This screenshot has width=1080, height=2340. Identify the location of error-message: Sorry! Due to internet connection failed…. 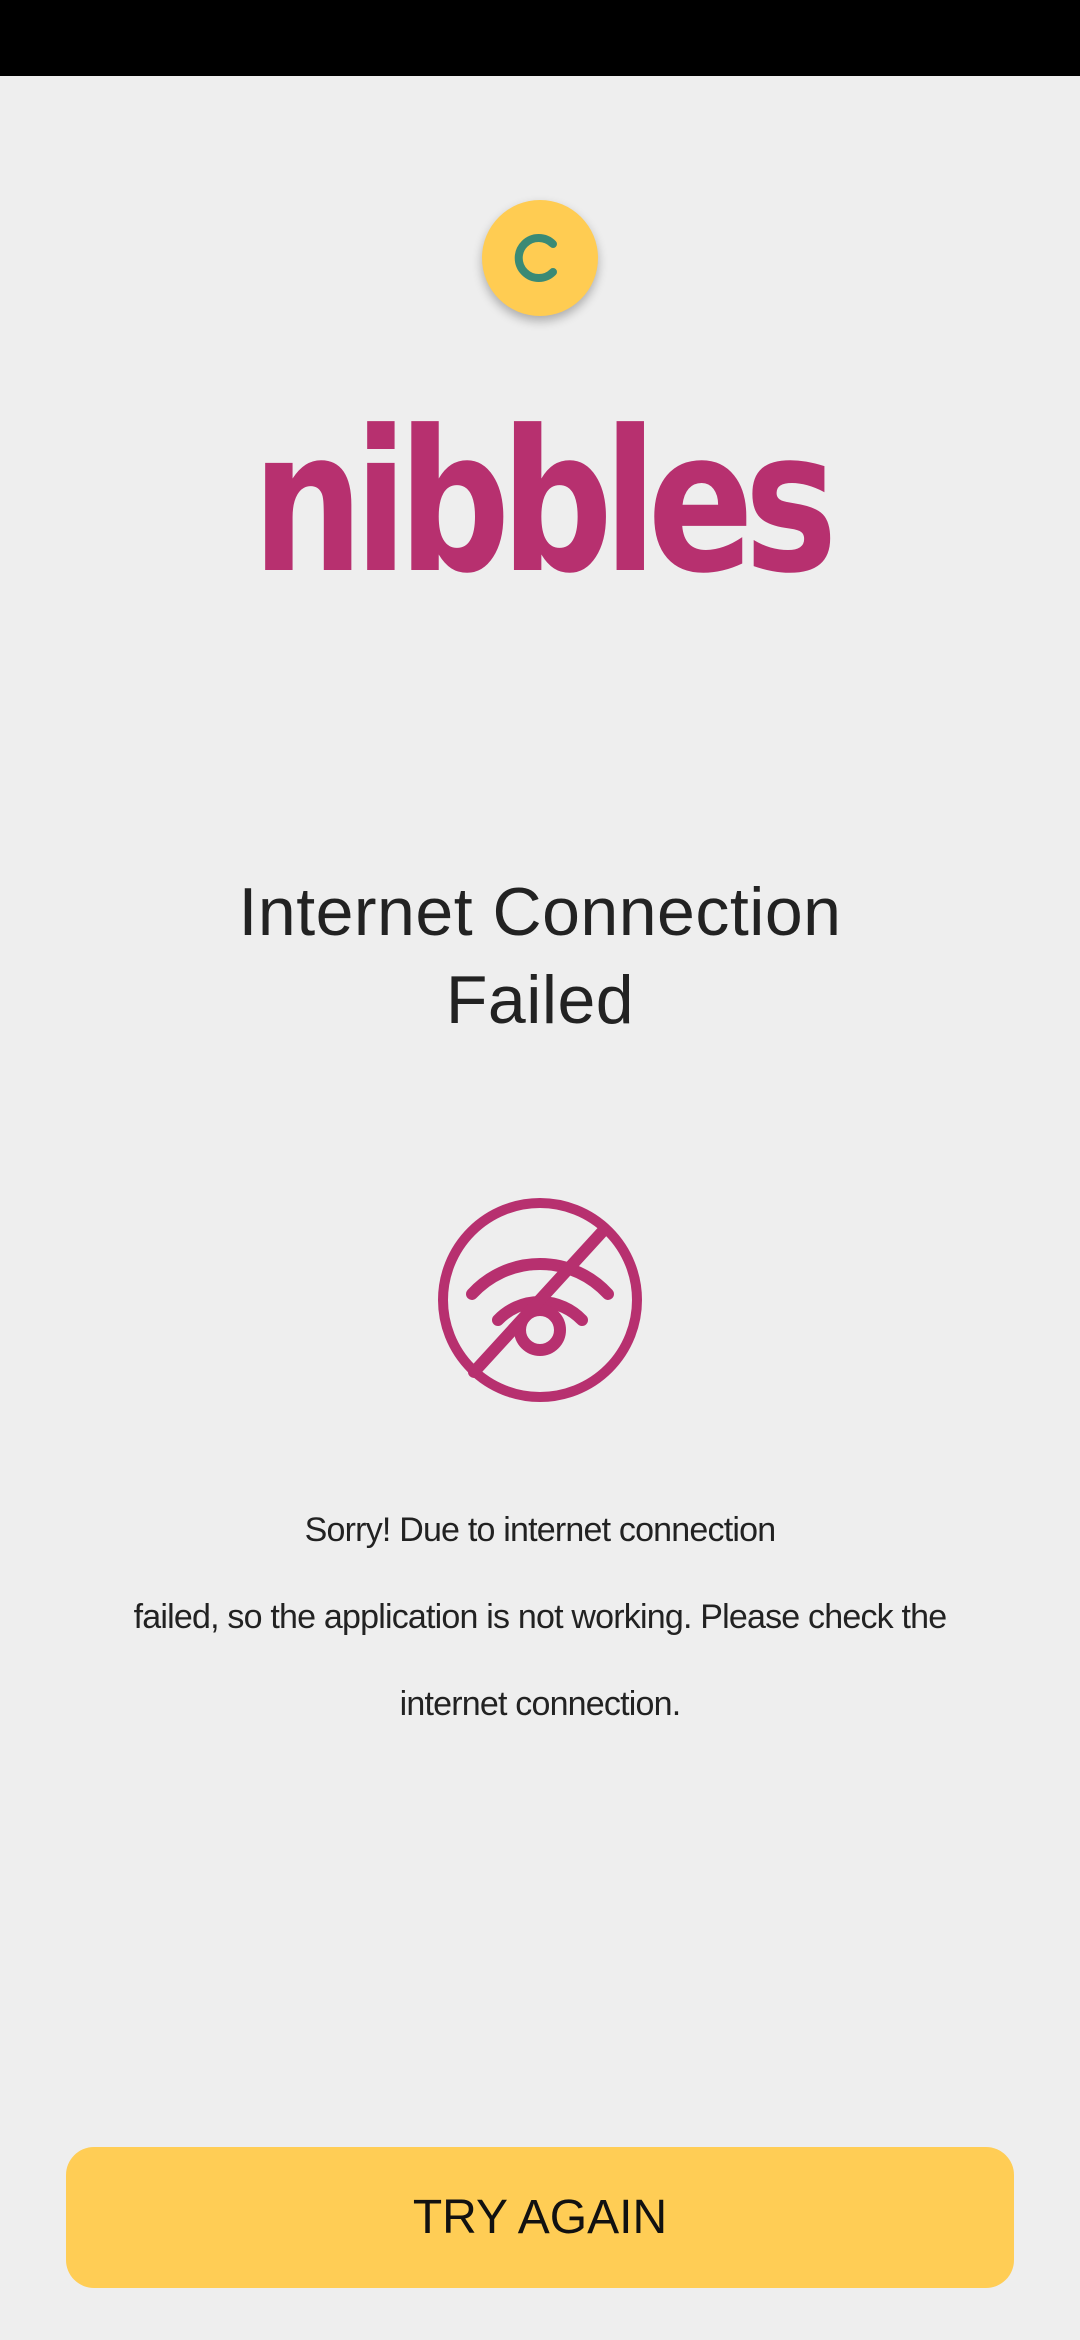
(540, 1617).